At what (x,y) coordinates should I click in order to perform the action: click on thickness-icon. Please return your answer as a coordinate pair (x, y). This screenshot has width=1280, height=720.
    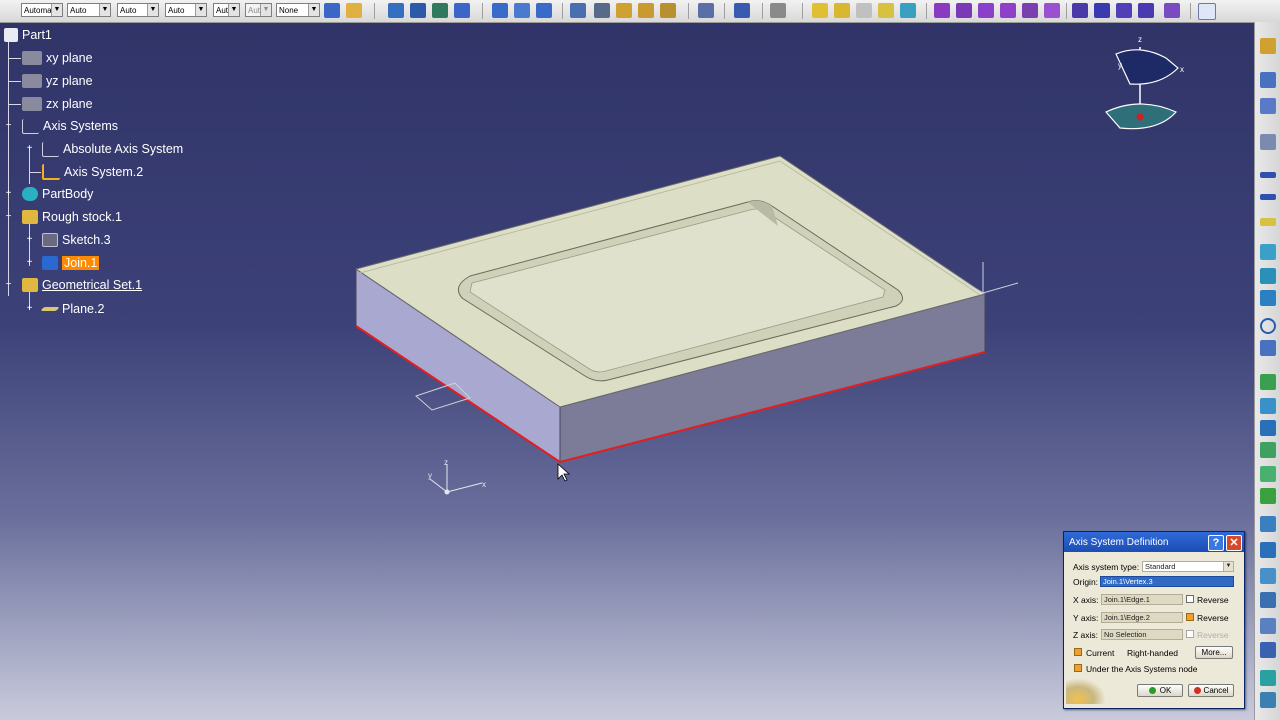
    Looking at the image, I should click on (1030, 10).